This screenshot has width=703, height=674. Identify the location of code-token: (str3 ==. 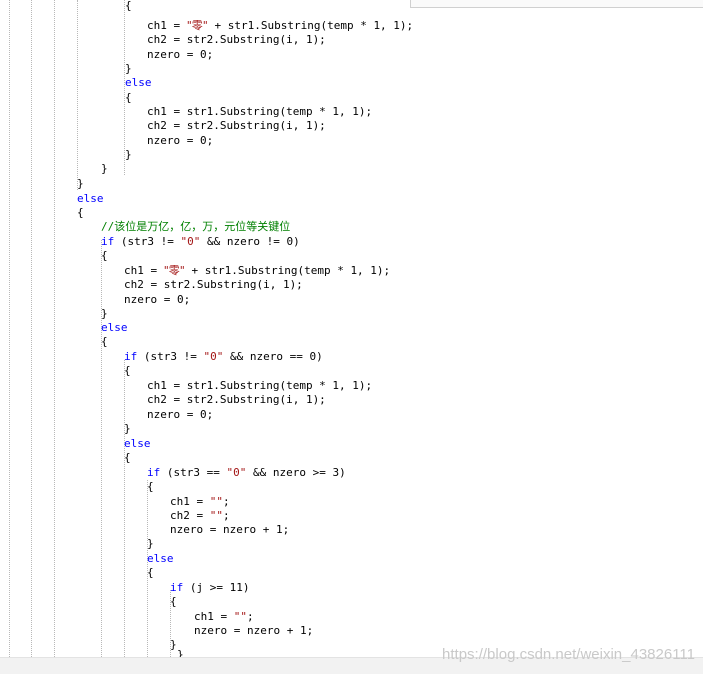
(193, 472).